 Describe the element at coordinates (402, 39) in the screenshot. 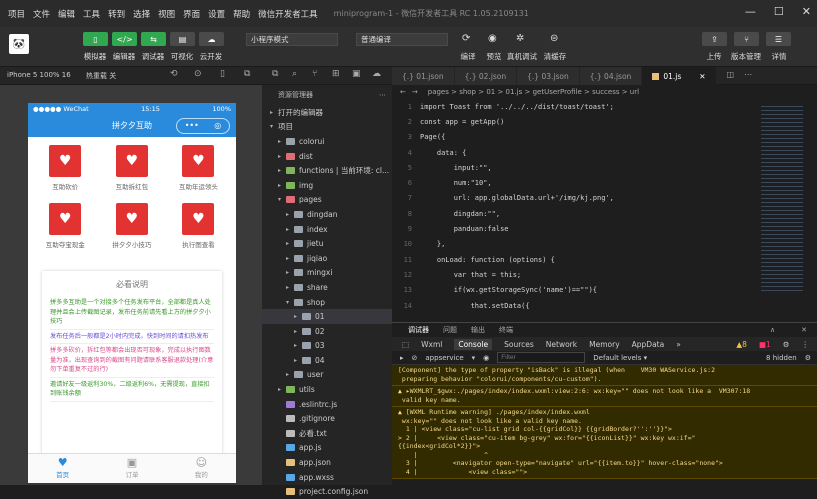

I see `compile-select: 普通编译` at that location.